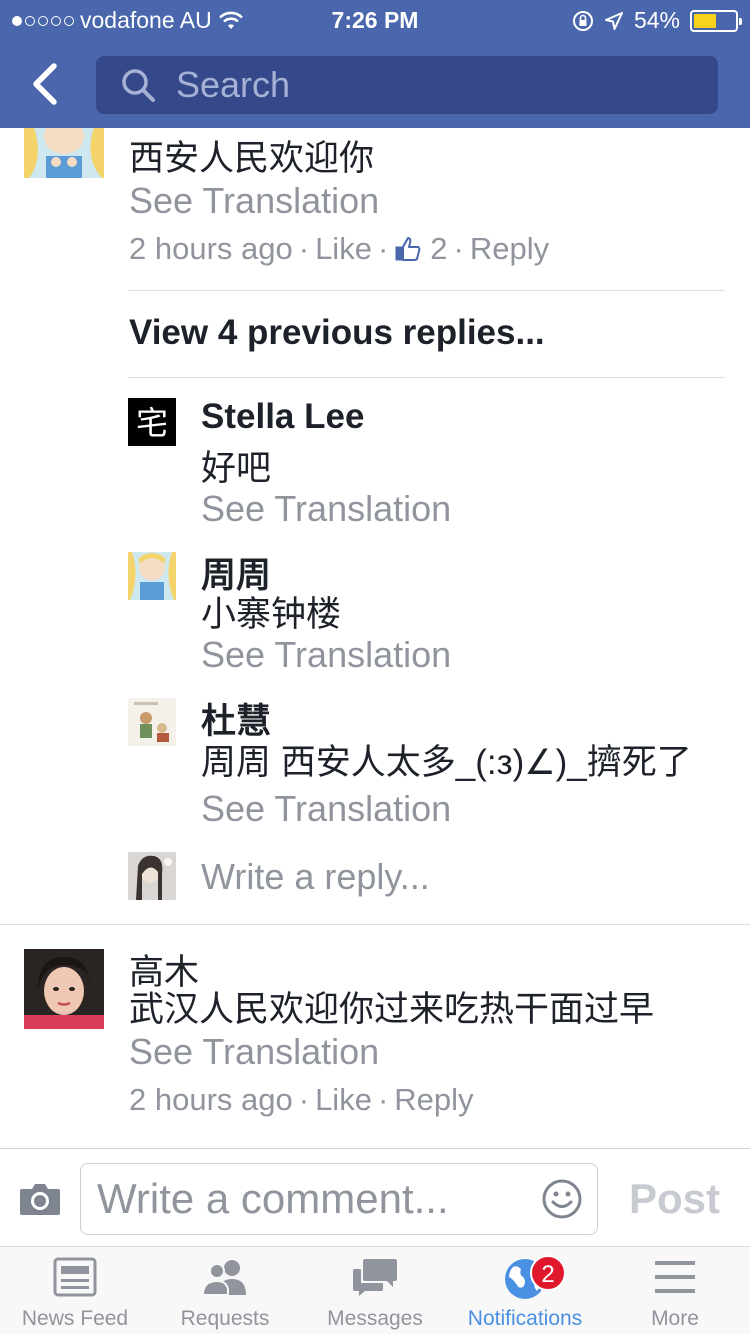  What do you see at coordinates (525, 1290) in the screenshot?
I see `tab-notifications: 2 Notifications` at bounding box center [525, 1290].